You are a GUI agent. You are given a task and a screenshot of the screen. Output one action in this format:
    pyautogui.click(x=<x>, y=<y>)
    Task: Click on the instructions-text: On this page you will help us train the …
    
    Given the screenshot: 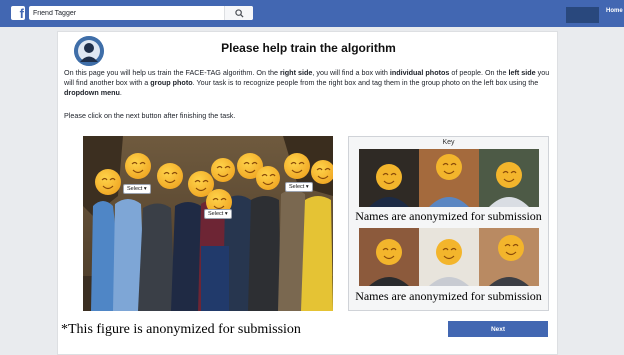 What is the action you would take?
    pyautogui.click(x=307, y=82)
    